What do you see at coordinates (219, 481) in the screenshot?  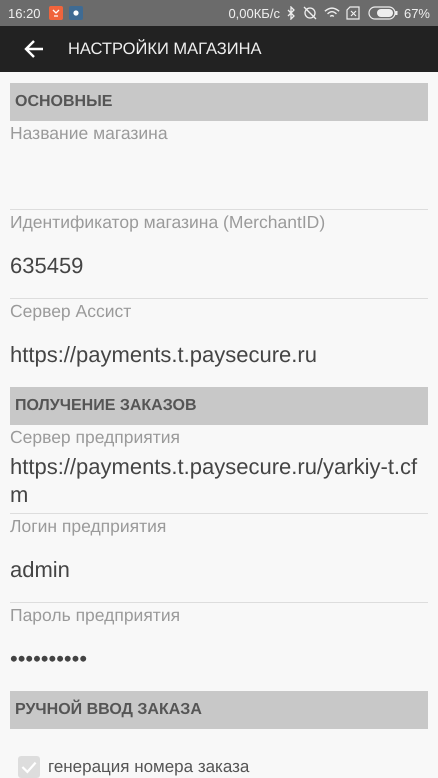 I see `input-field: https://payments.t.paysecure.ru/yarkiy-t.cfm` at bounding box center [219, 481].